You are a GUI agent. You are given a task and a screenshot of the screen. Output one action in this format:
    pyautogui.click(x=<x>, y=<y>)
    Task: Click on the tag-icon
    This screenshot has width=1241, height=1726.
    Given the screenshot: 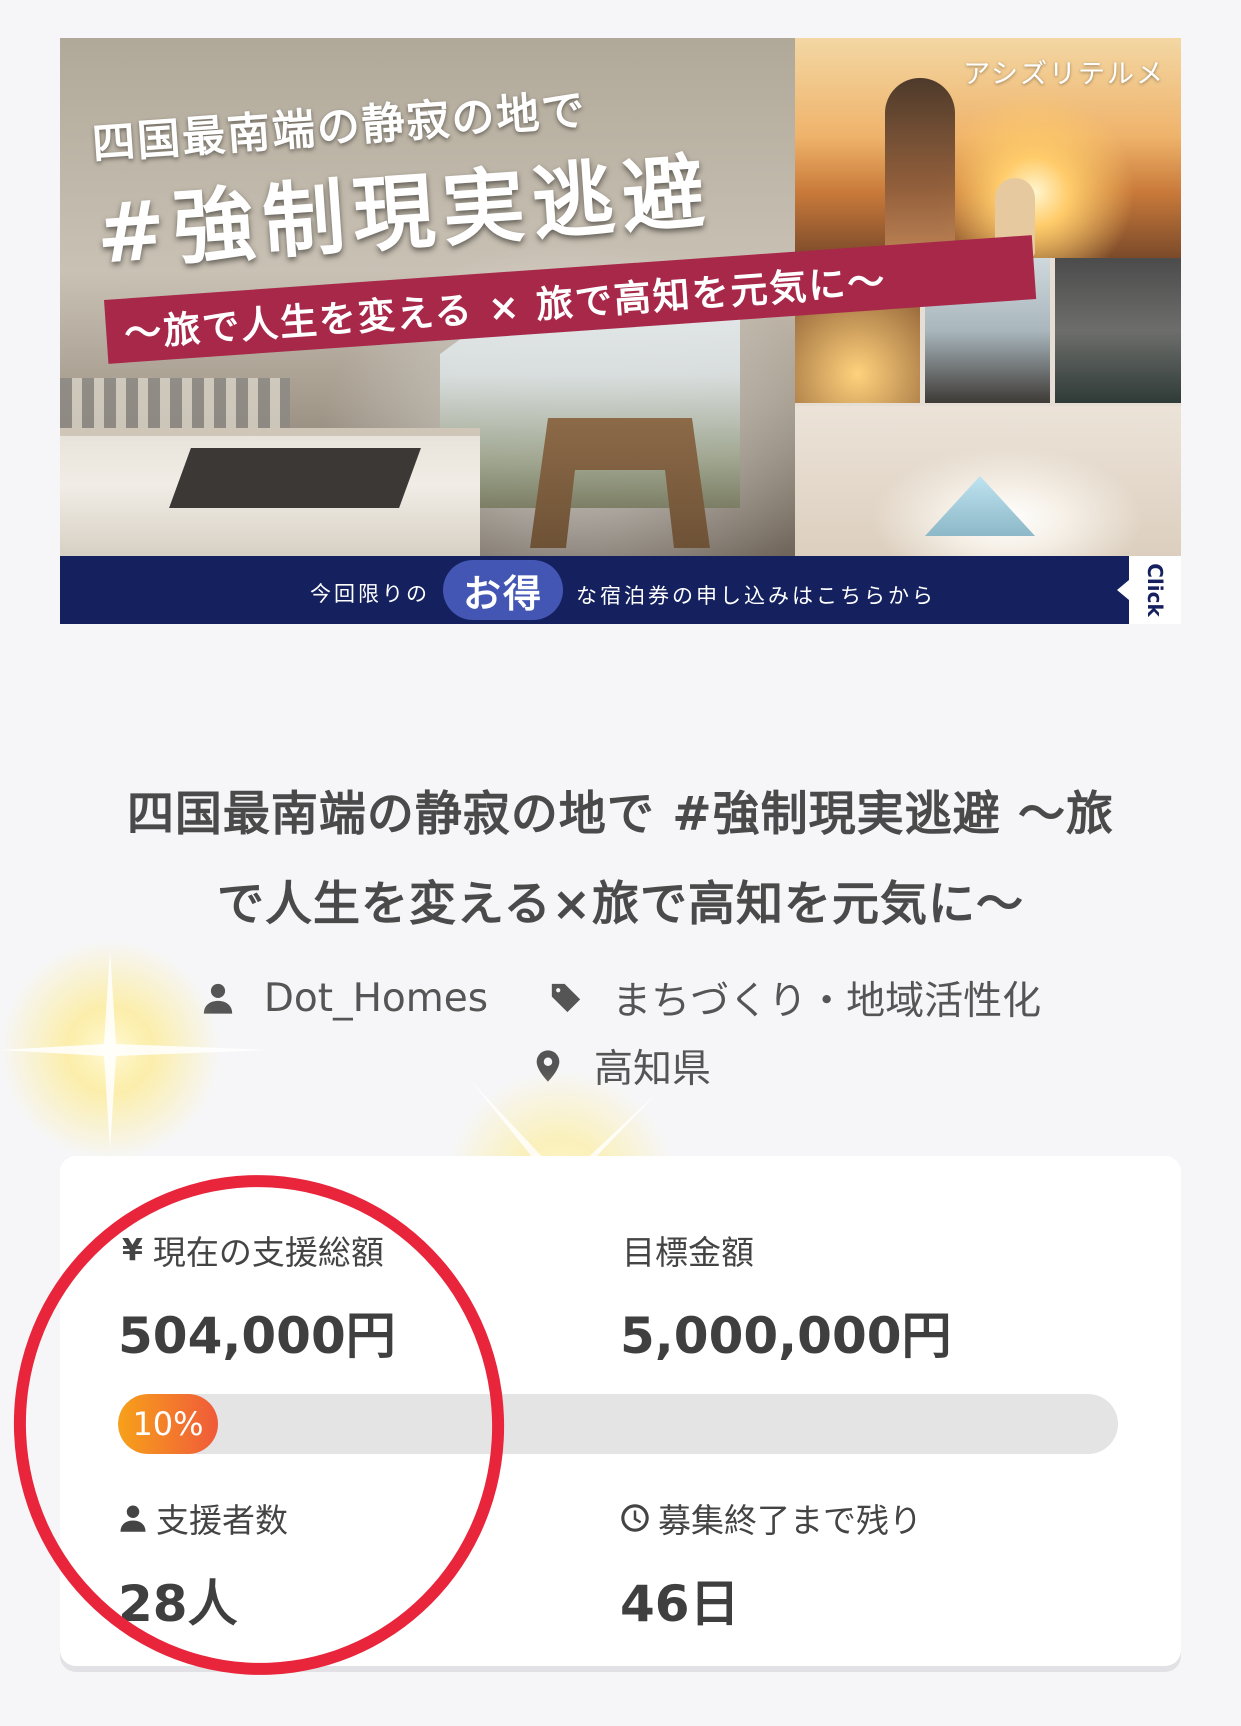 What is the action you would take?
    pyautogui.click(x=566, y=998)
    